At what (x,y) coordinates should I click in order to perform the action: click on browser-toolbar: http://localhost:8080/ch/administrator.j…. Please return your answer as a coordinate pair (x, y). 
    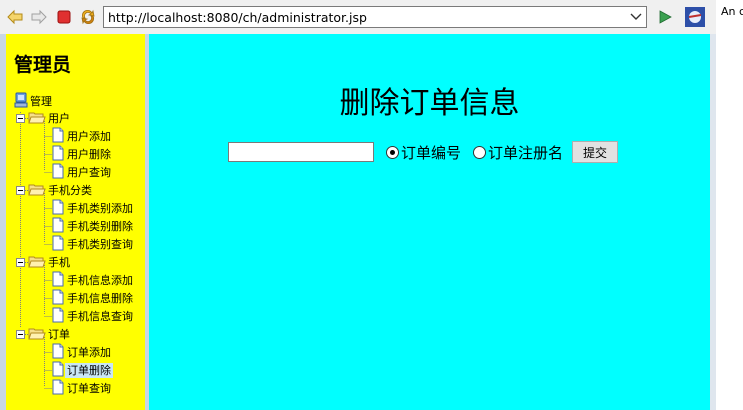
    Looking at the image, I should click on (358, 17).